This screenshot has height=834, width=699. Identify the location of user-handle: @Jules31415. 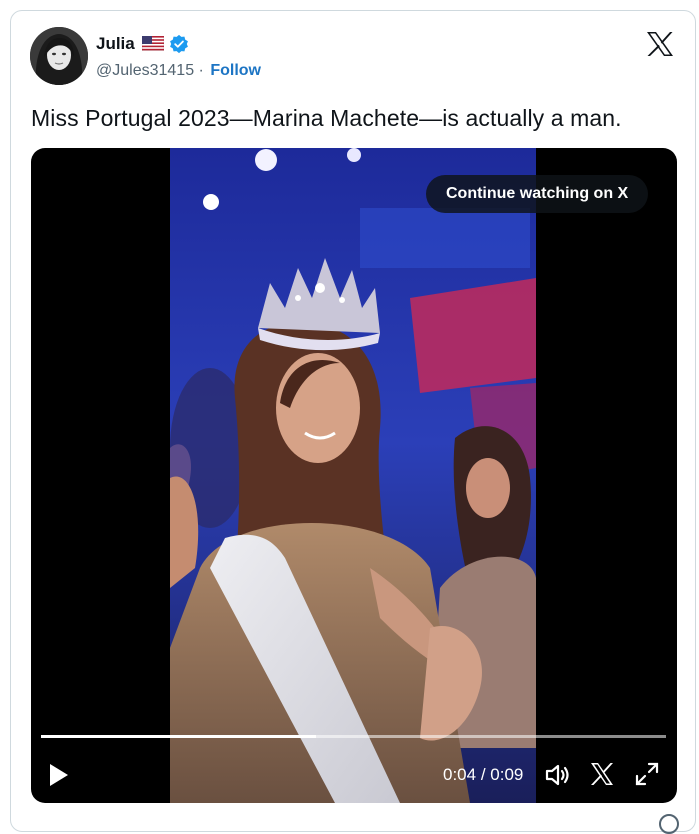
(145, 70).